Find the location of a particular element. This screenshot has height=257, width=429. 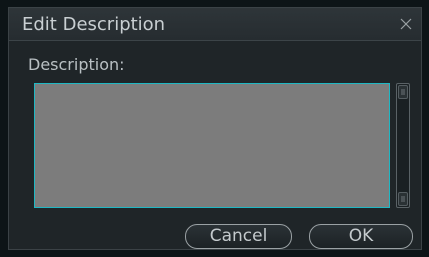

dialog-title: Edit Description is located at coordinates (94, 24).